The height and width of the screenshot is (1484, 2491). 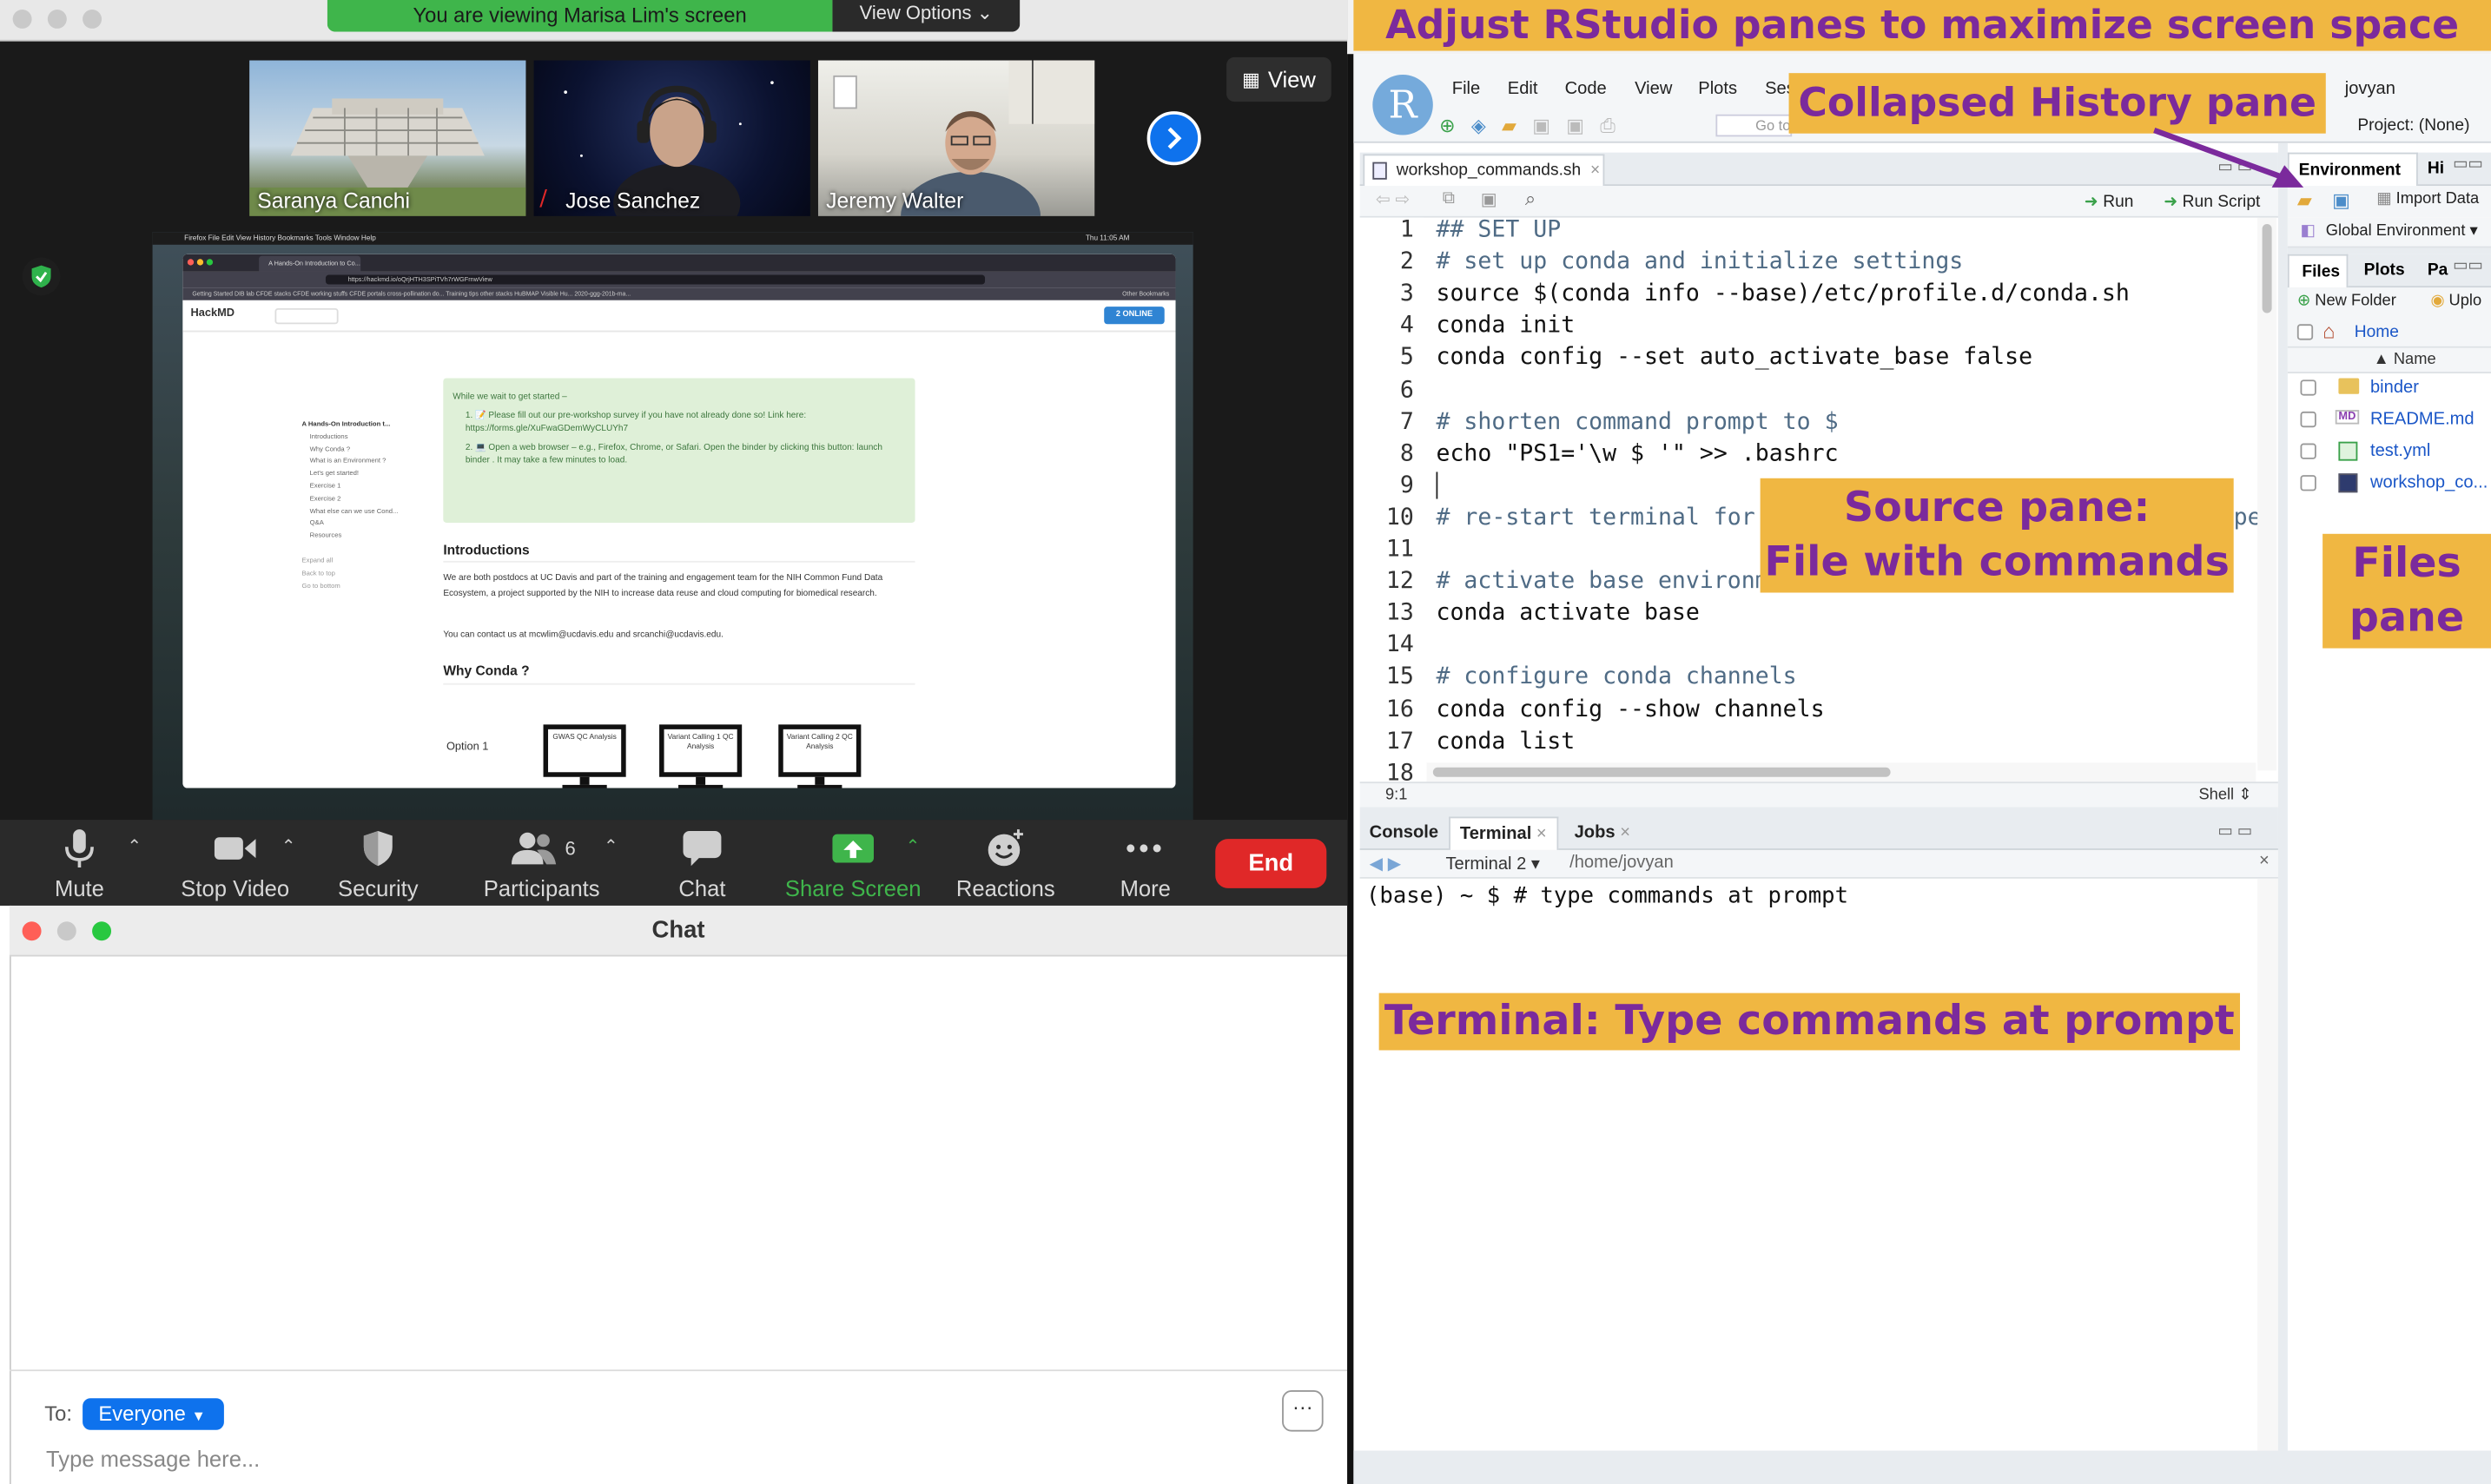 I want to click on save-all-icon: ▣, so click(x=1575, y=126).